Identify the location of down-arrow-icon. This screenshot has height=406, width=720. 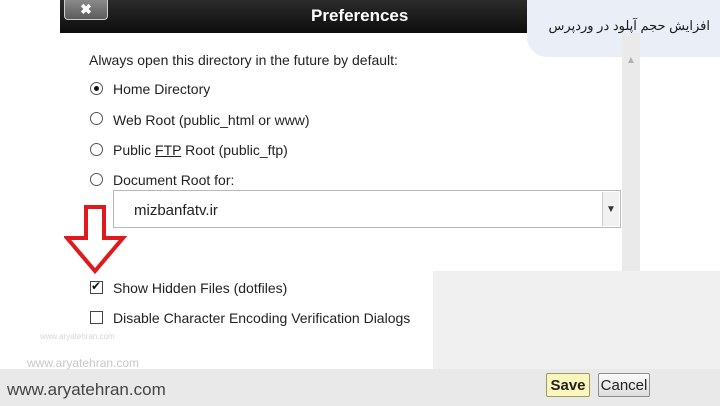
(96, 240).